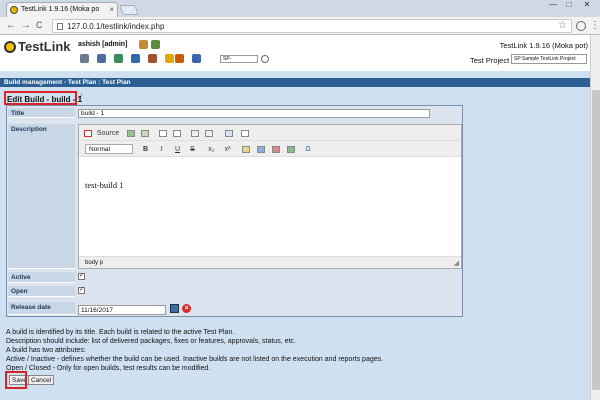 The image size is (600, 400). Describe the element at coordinates (14, 10) in the screenshot. I see `testlink-favicon-icon` at that location.